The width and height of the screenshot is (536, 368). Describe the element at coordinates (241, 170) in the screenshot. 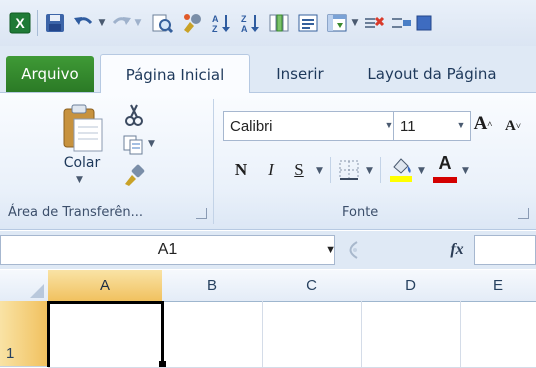

I see `bold-button: N` at that location.